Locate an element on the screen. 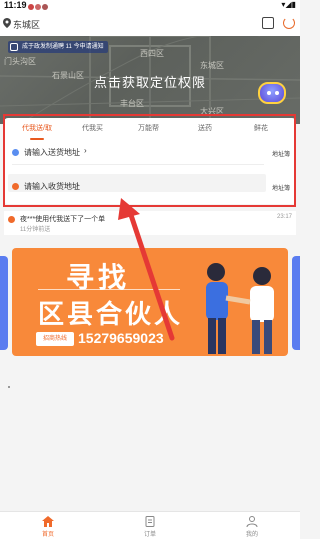  receive-address-label: 请输入收货地址 is located at coordinates (52, 186).